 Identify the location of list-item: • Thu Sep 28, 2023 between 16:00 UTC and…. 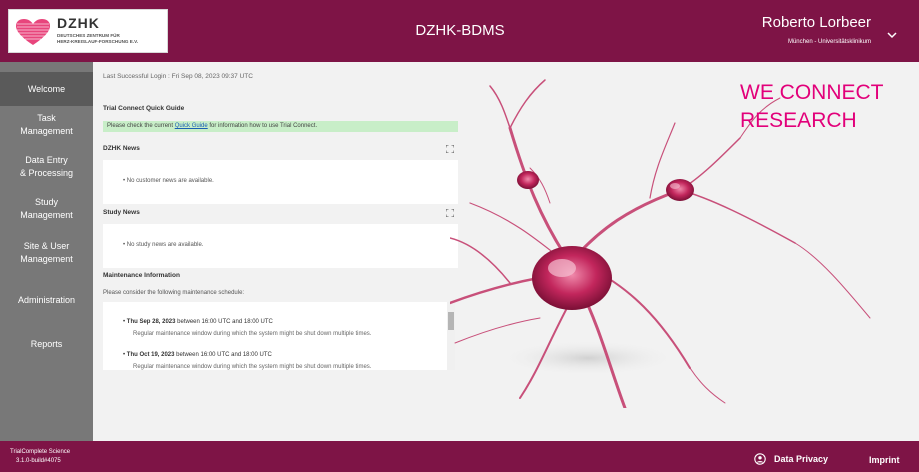
(198, 322).